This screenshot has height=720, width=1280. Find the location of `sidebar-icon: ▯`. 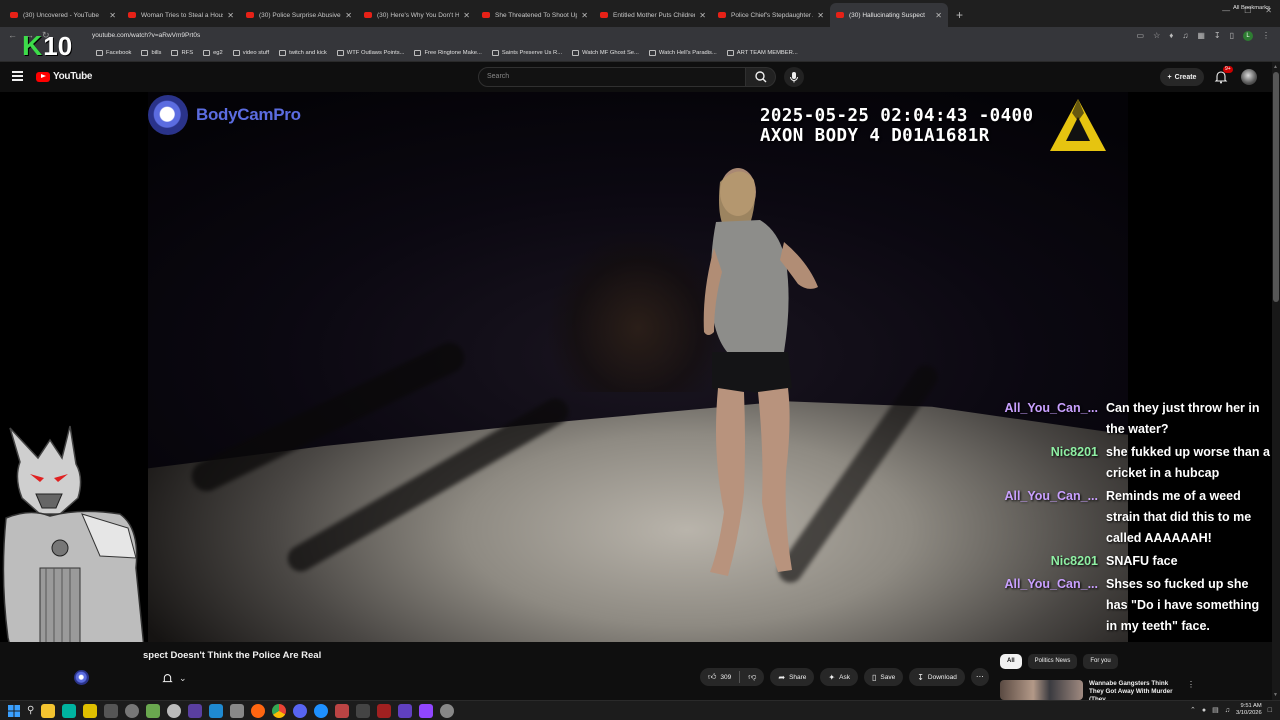

sidebar-icon: ▯ is located at coordinates (1232, 35).